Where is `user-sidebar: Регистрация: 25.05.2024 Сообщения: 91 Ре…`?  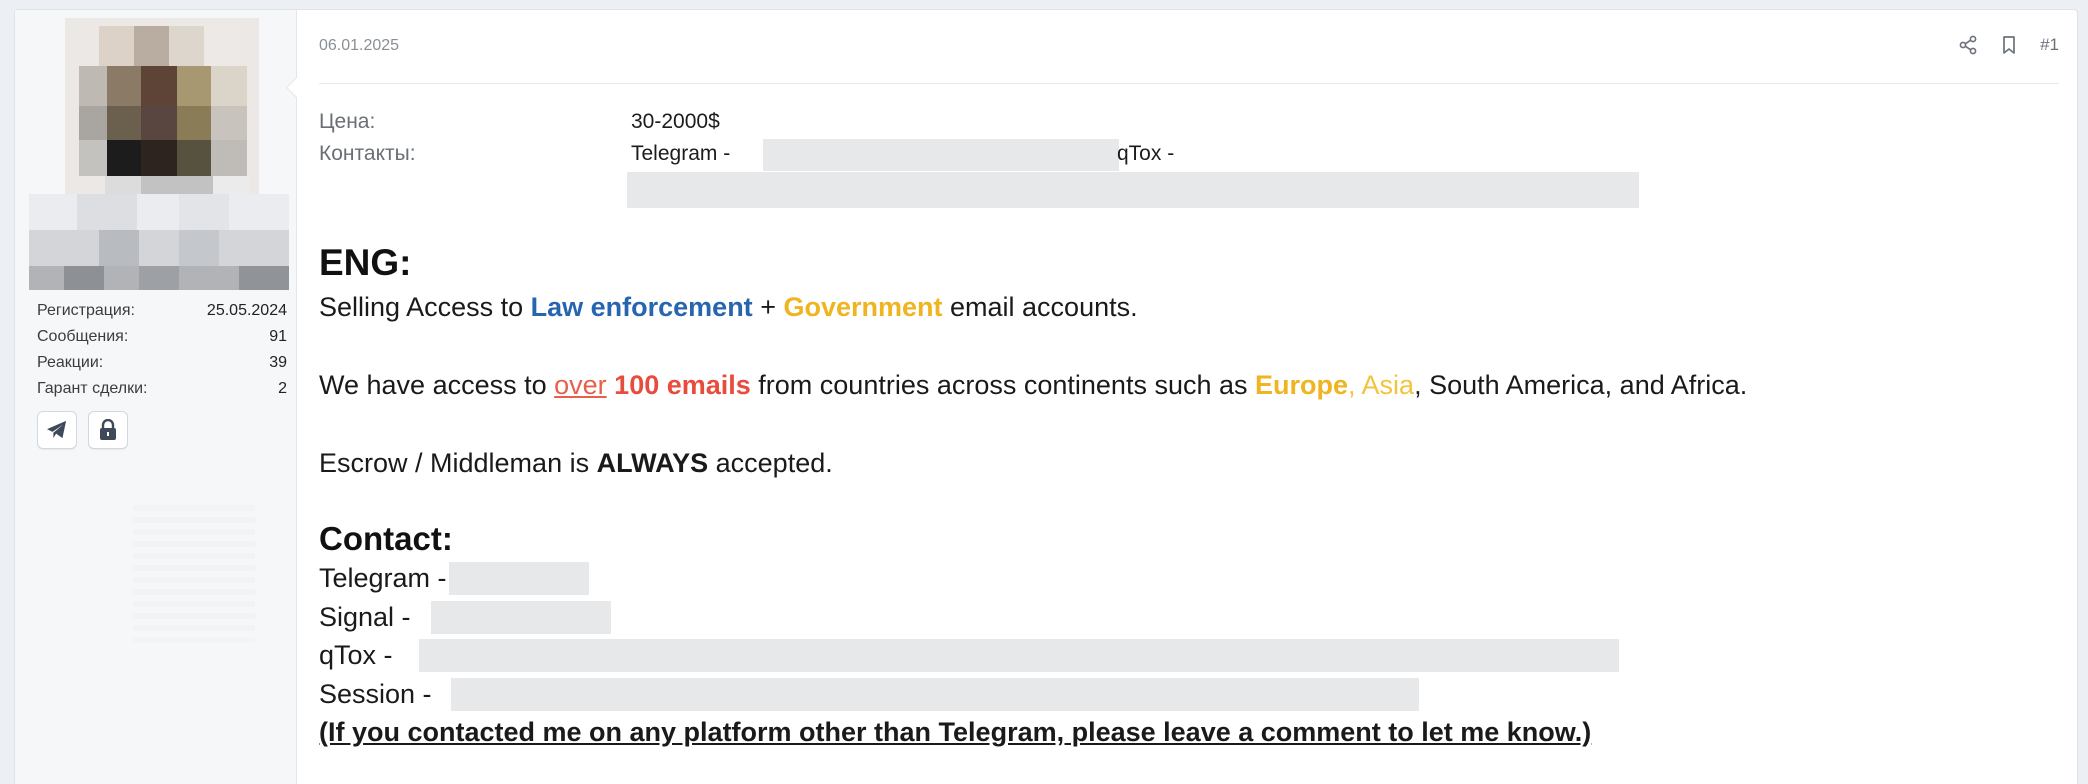
user-sidebar: Регистрация: 25.05.2024 Сообщения: 91 Ре… is located at coordinates (156, 397).